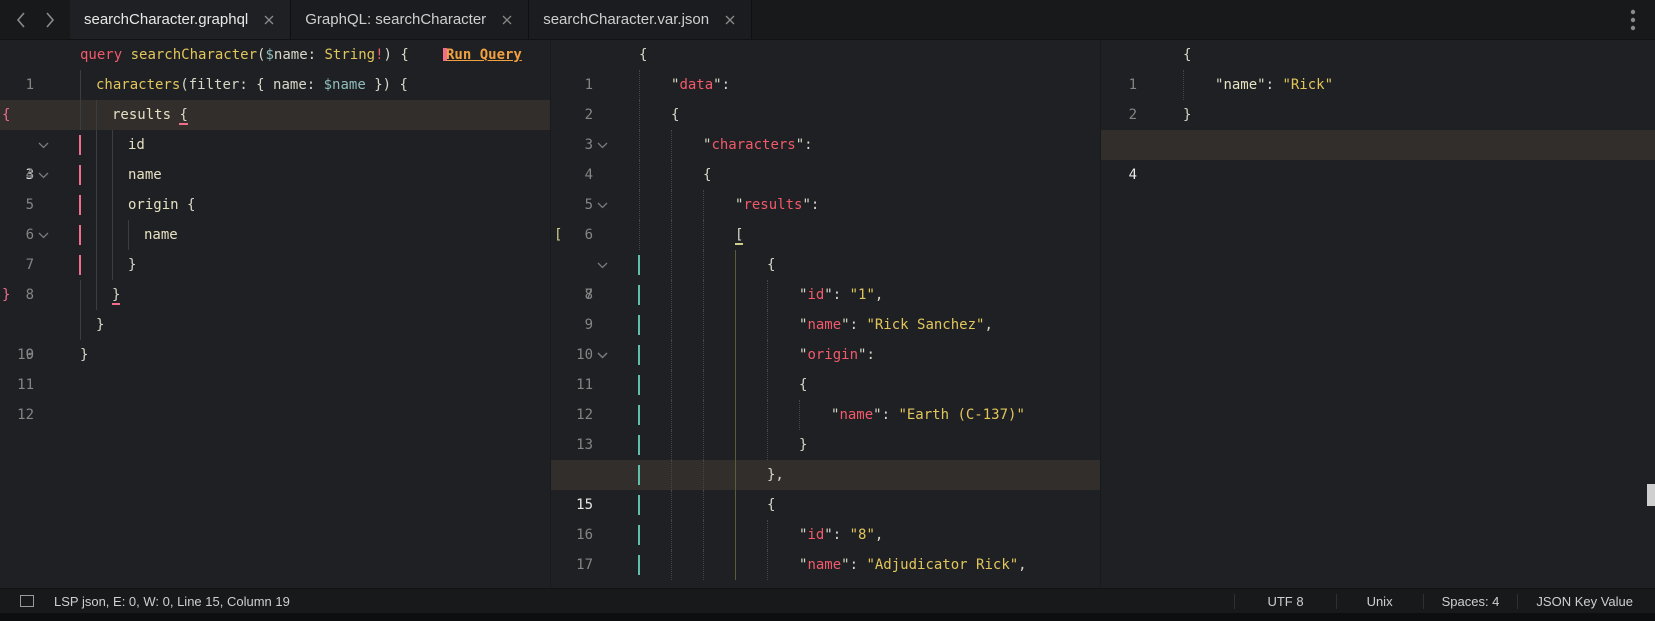  I want to click on code-line: 10 }, so click(275, 336).